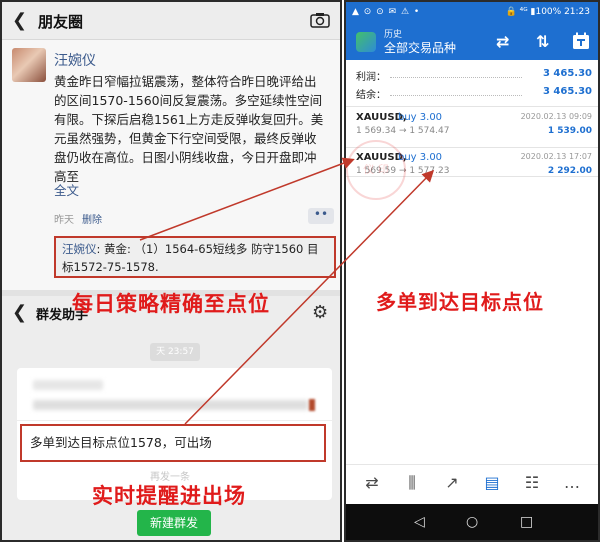 This screenshot has height=542, width=600. What do you see at coordinates (171, 304) in the screenshot?
I see `strategy-headline: 每日策略精确至点位` at bounding box center [171, 304].